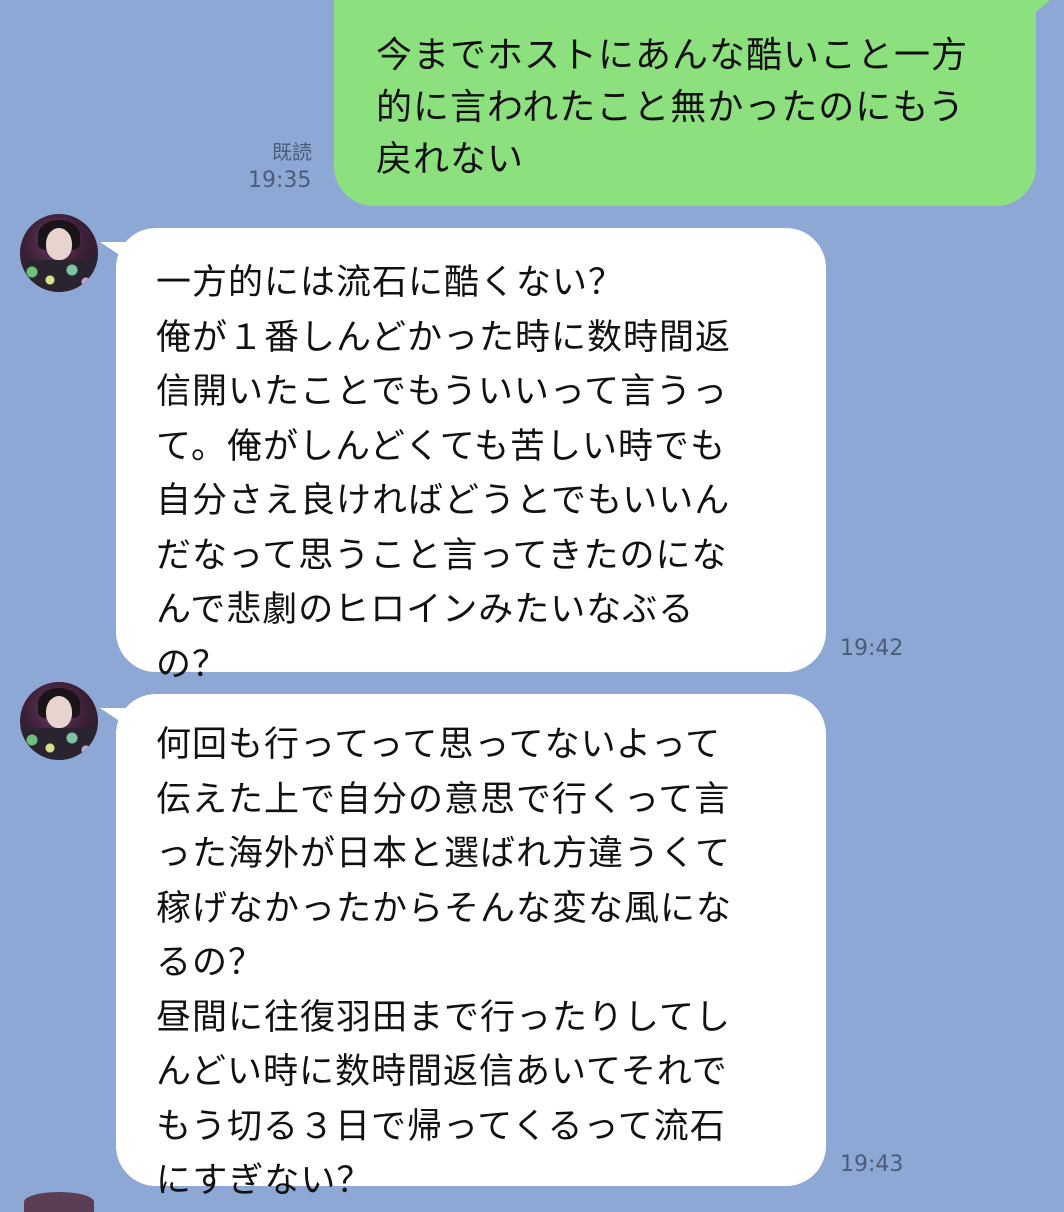  I want to click on received-message-timestamp: 19:43, so click(872, 1164).